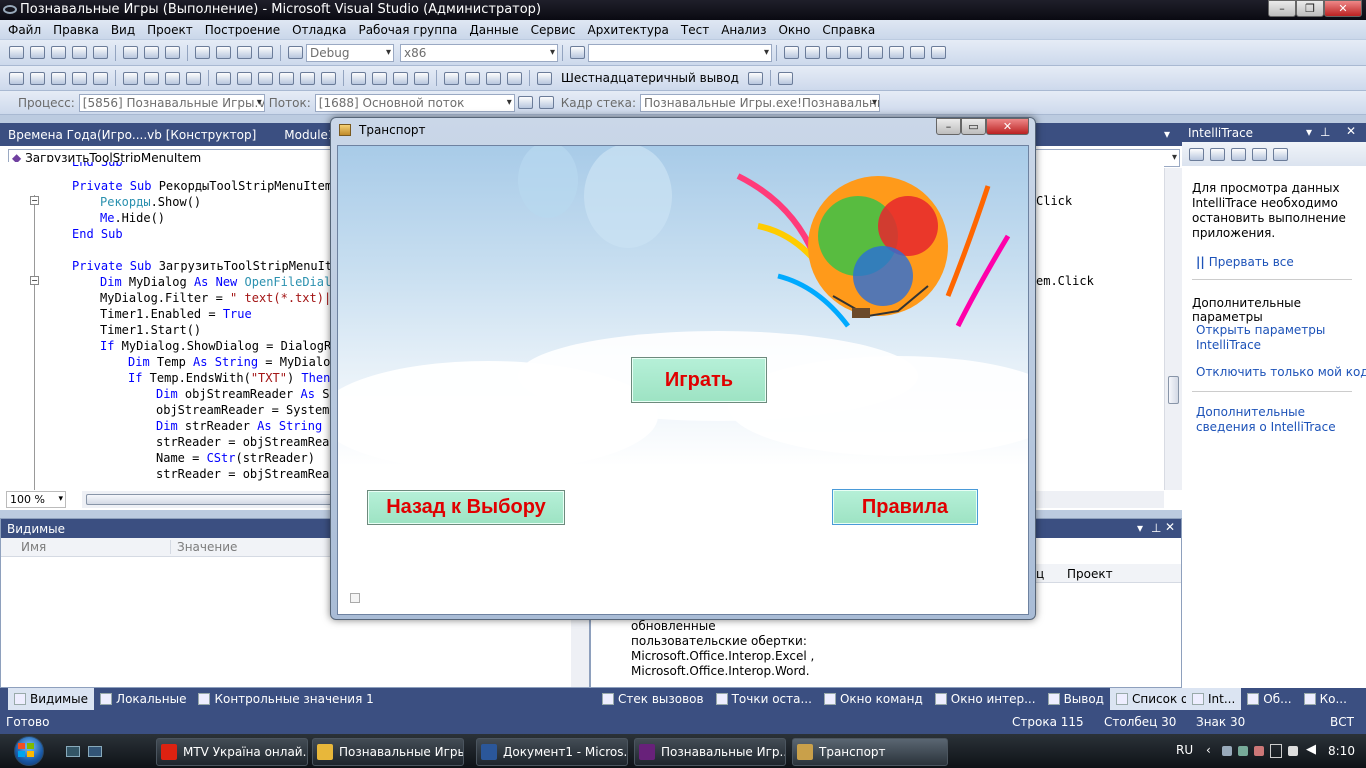 This screenshot has height=768, width=1366. Describe the element at coordinates (100, 52) in the screenshot. I see `save-all-icon` at that location.